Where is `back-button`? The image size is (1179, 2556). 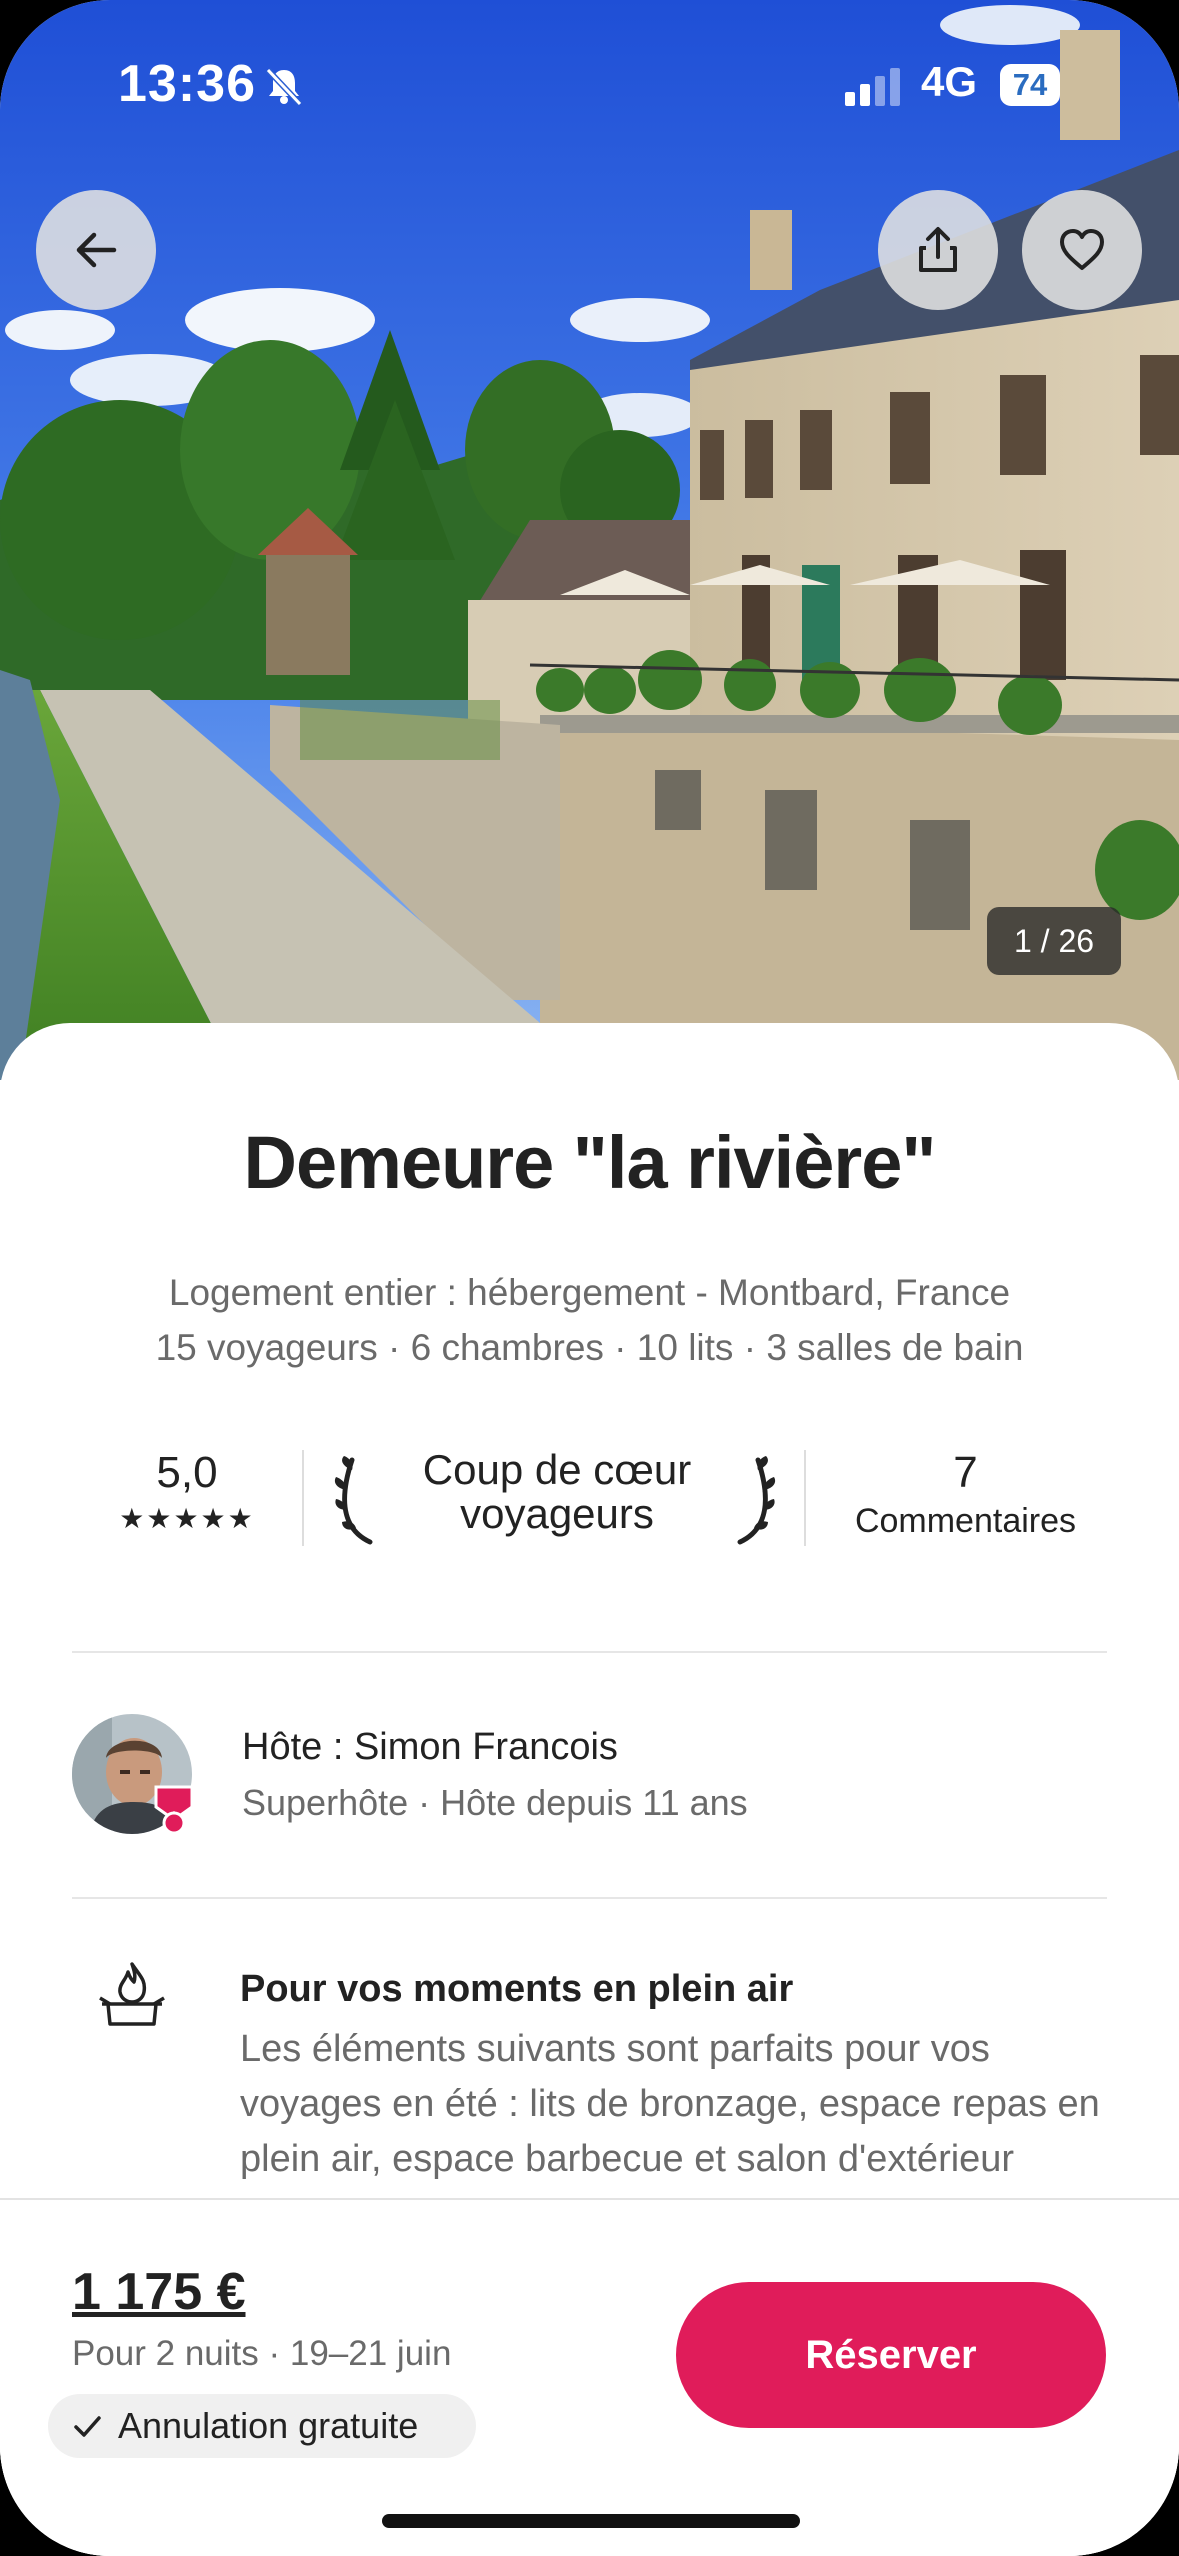
back-button is located at coordinates (96, 250).